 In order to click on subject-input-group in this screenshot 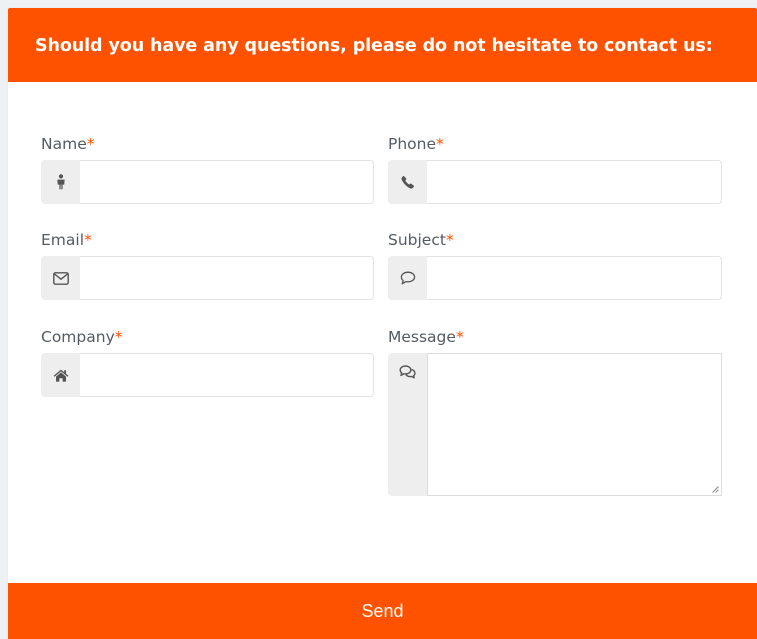, I will do `click(555, 278)`.